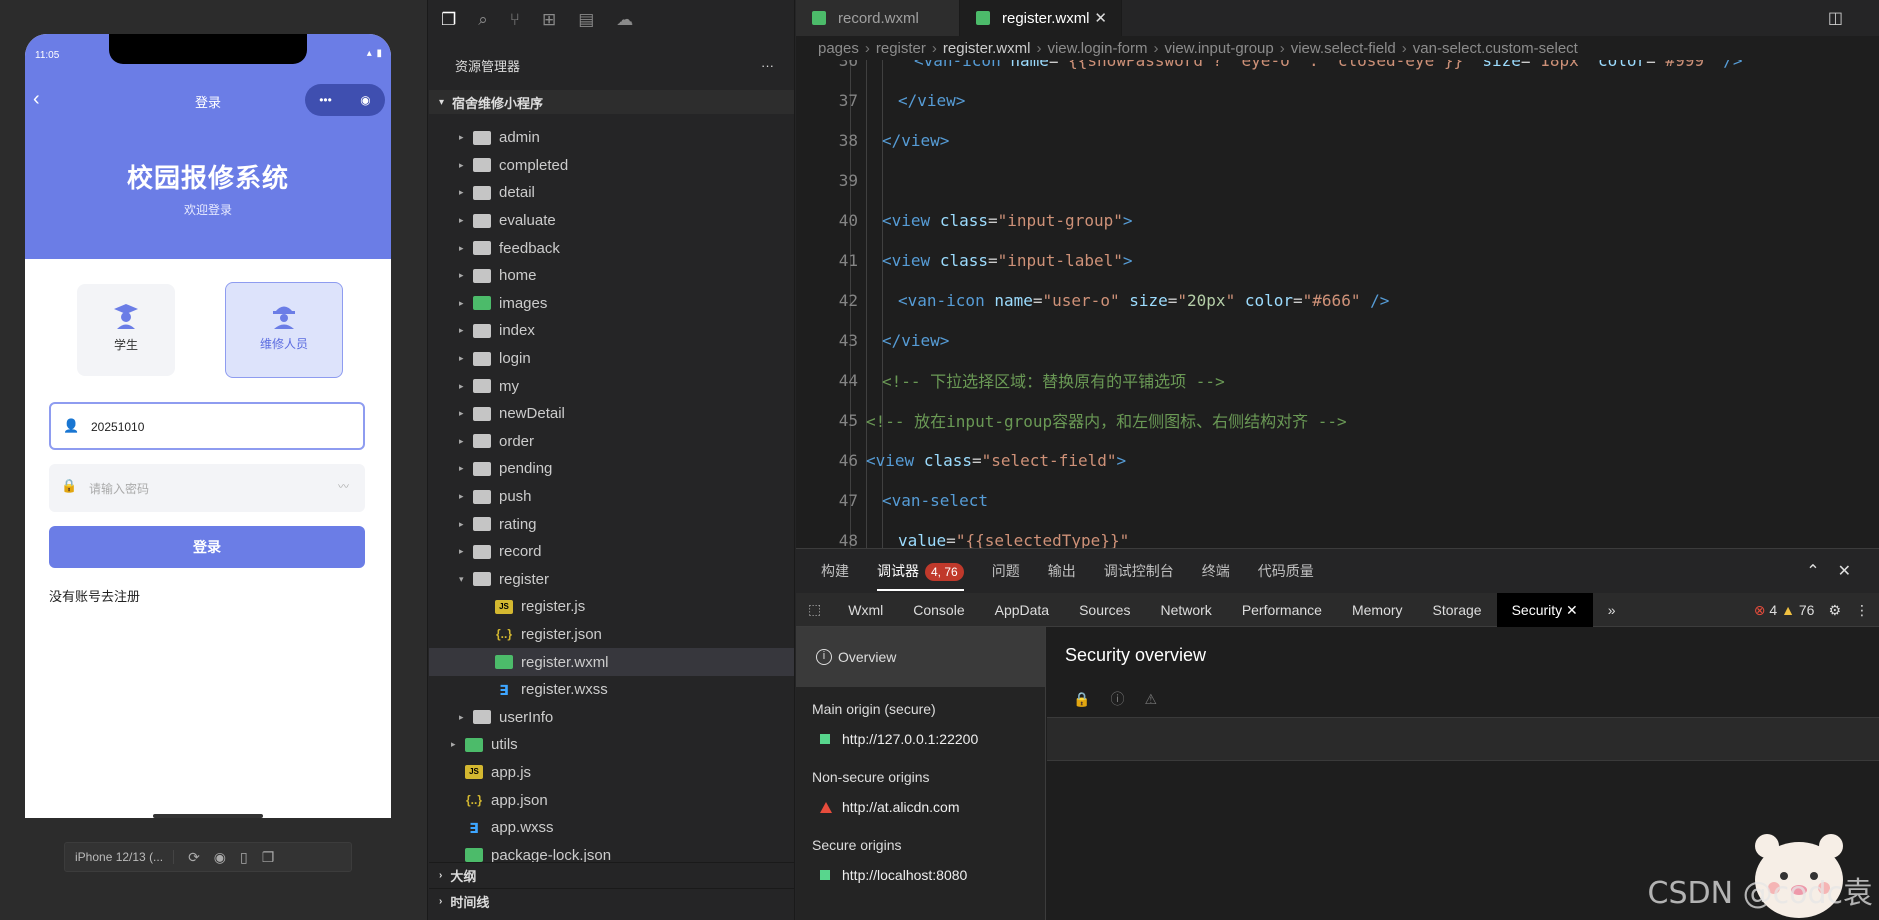 This screenshot has width=1879, height=920. What do you see at coordinates (207, 488) in the screenshot?
I see `password-field: 🔒 请输入密码 〰` at bounding box center [207, 488].